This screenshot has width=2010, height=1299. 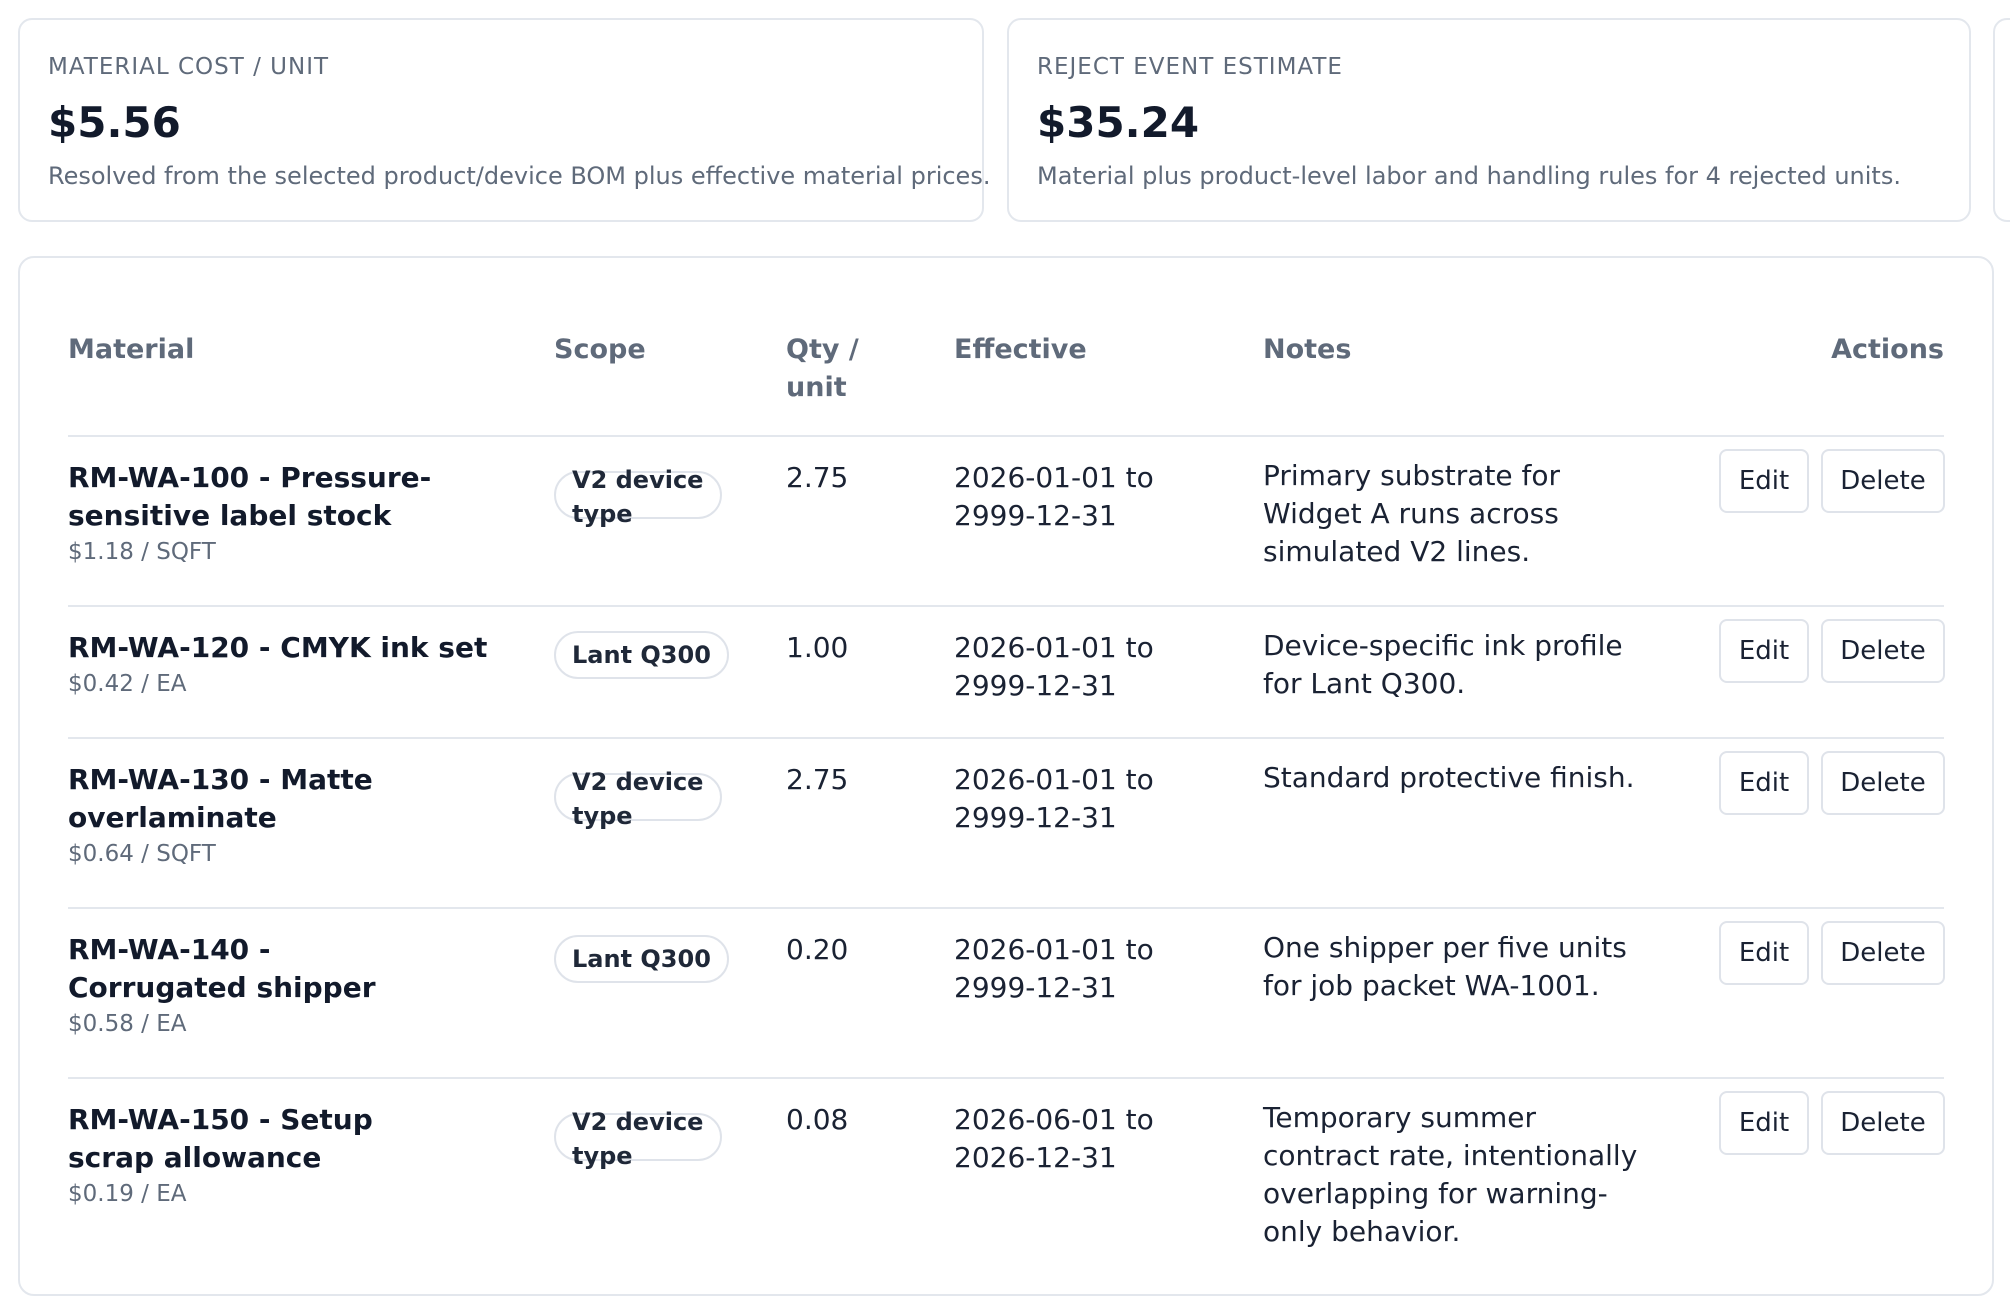 What do you see at coordinates (817, 1119) in the screenshot?
I see `qty-per-unit: 0.08` at bounding box center [817, 1119].